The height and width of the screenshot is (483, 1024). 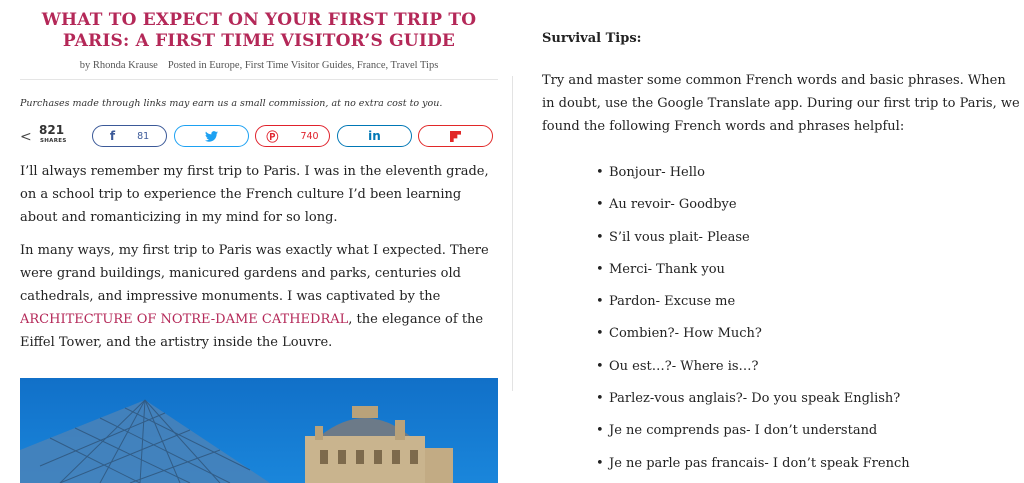 What do you see at coordinates (808, 302) in the screenshot?
I see `list-item: • Pardon- Excuse me` at bounding box center [808, 302].